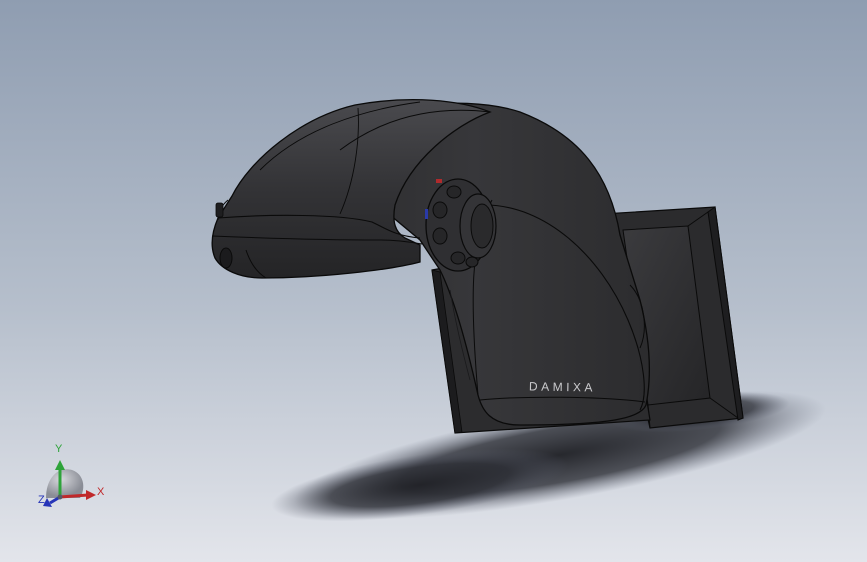  I want to click on x-axis-label: X, so click(101, 492).